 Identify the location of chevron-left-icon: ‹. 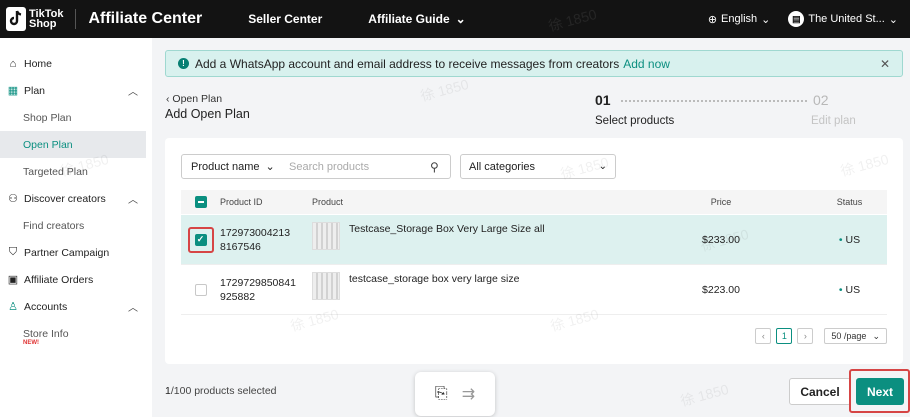
(168, 99).